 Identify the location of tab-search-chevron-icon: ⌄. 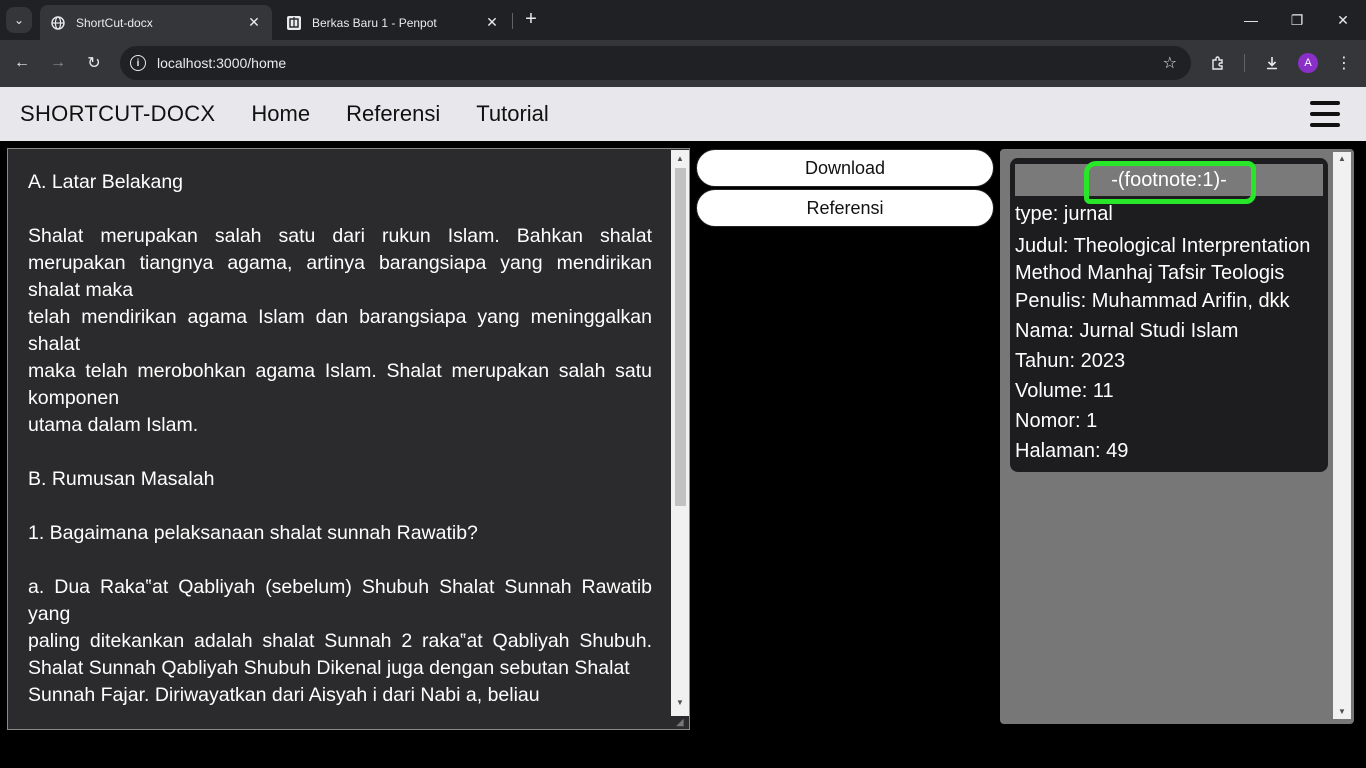
(19, 20).